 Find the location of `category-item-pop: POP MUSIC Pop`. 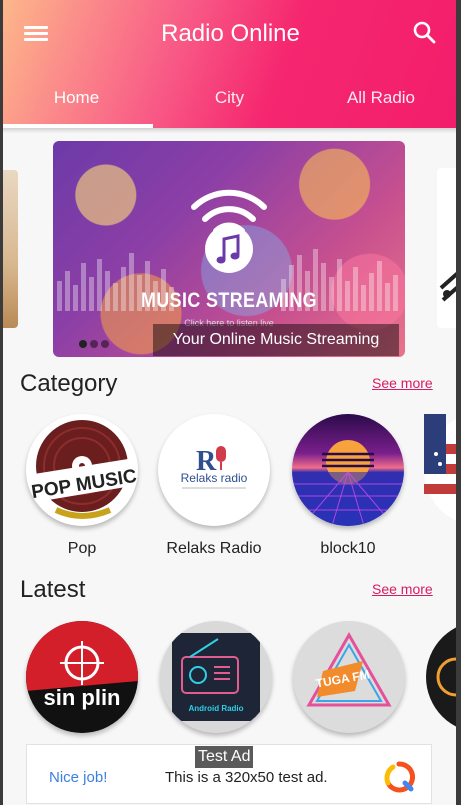

category-item-pop: POP MUSIC Pop is located at coordinates (82, 486).